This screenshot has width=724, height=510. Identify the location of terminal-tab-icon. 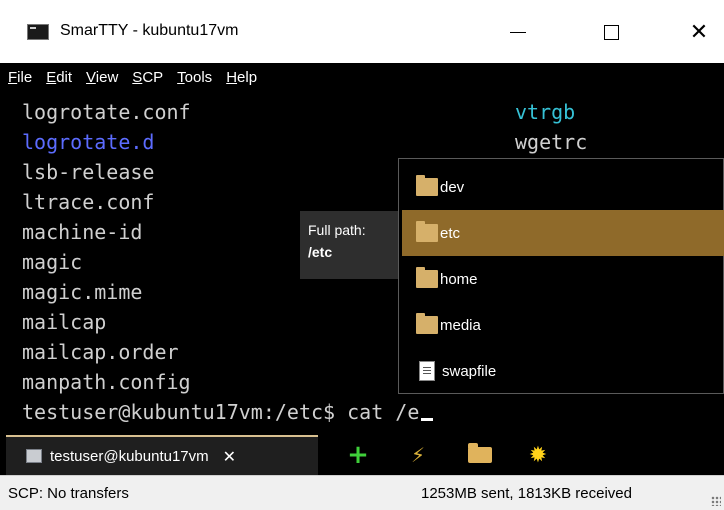
(34, 456).